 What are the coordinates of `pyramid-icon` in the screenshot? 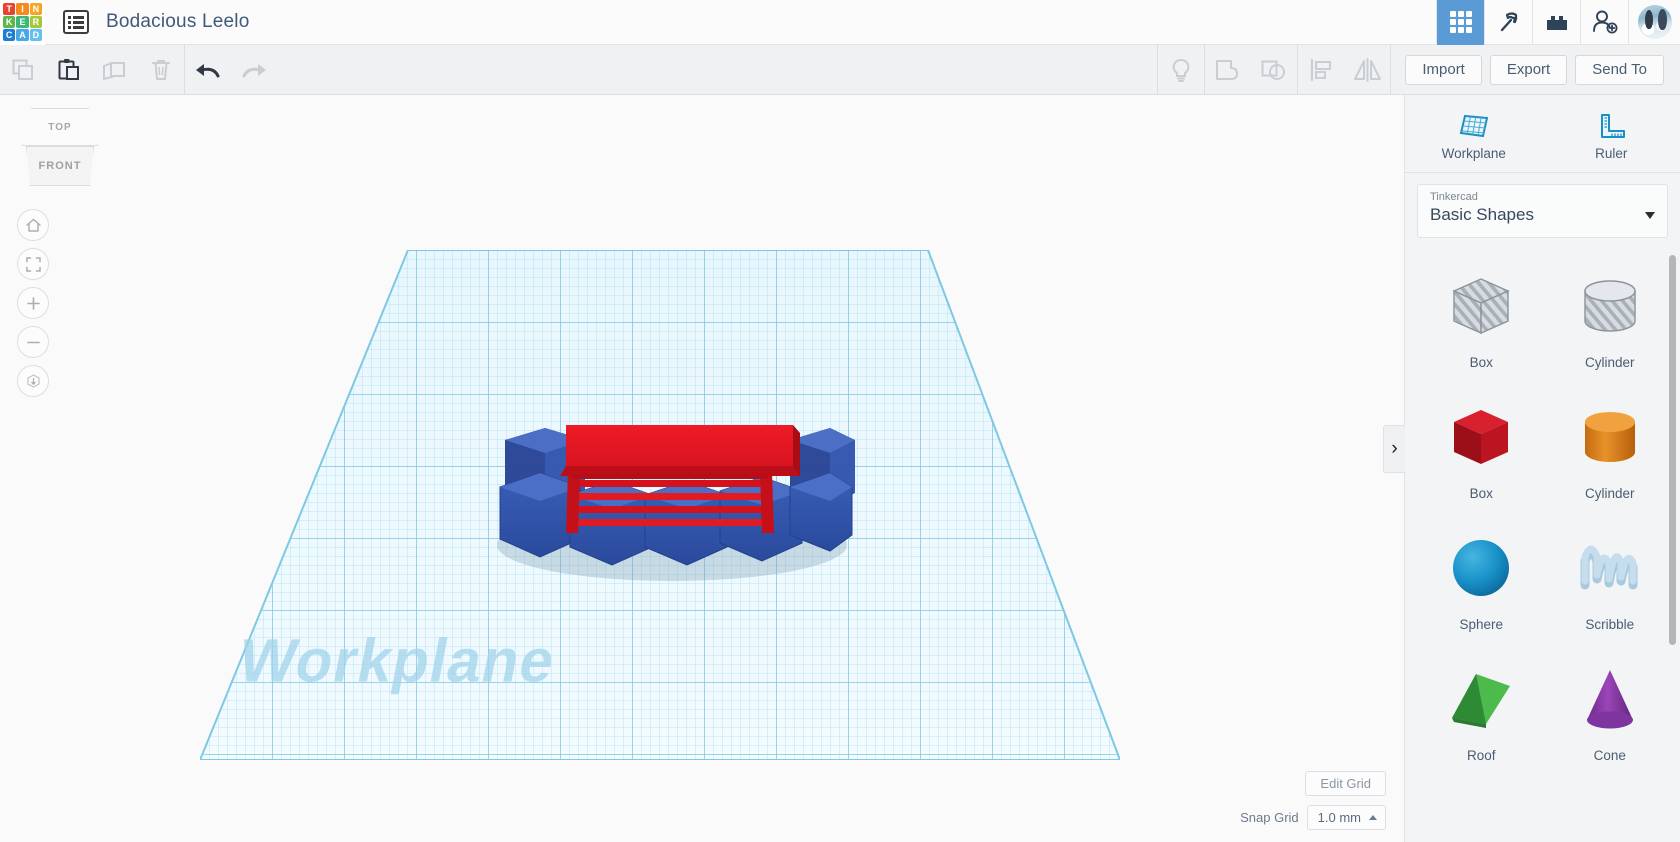 It's located at (1481, 699).